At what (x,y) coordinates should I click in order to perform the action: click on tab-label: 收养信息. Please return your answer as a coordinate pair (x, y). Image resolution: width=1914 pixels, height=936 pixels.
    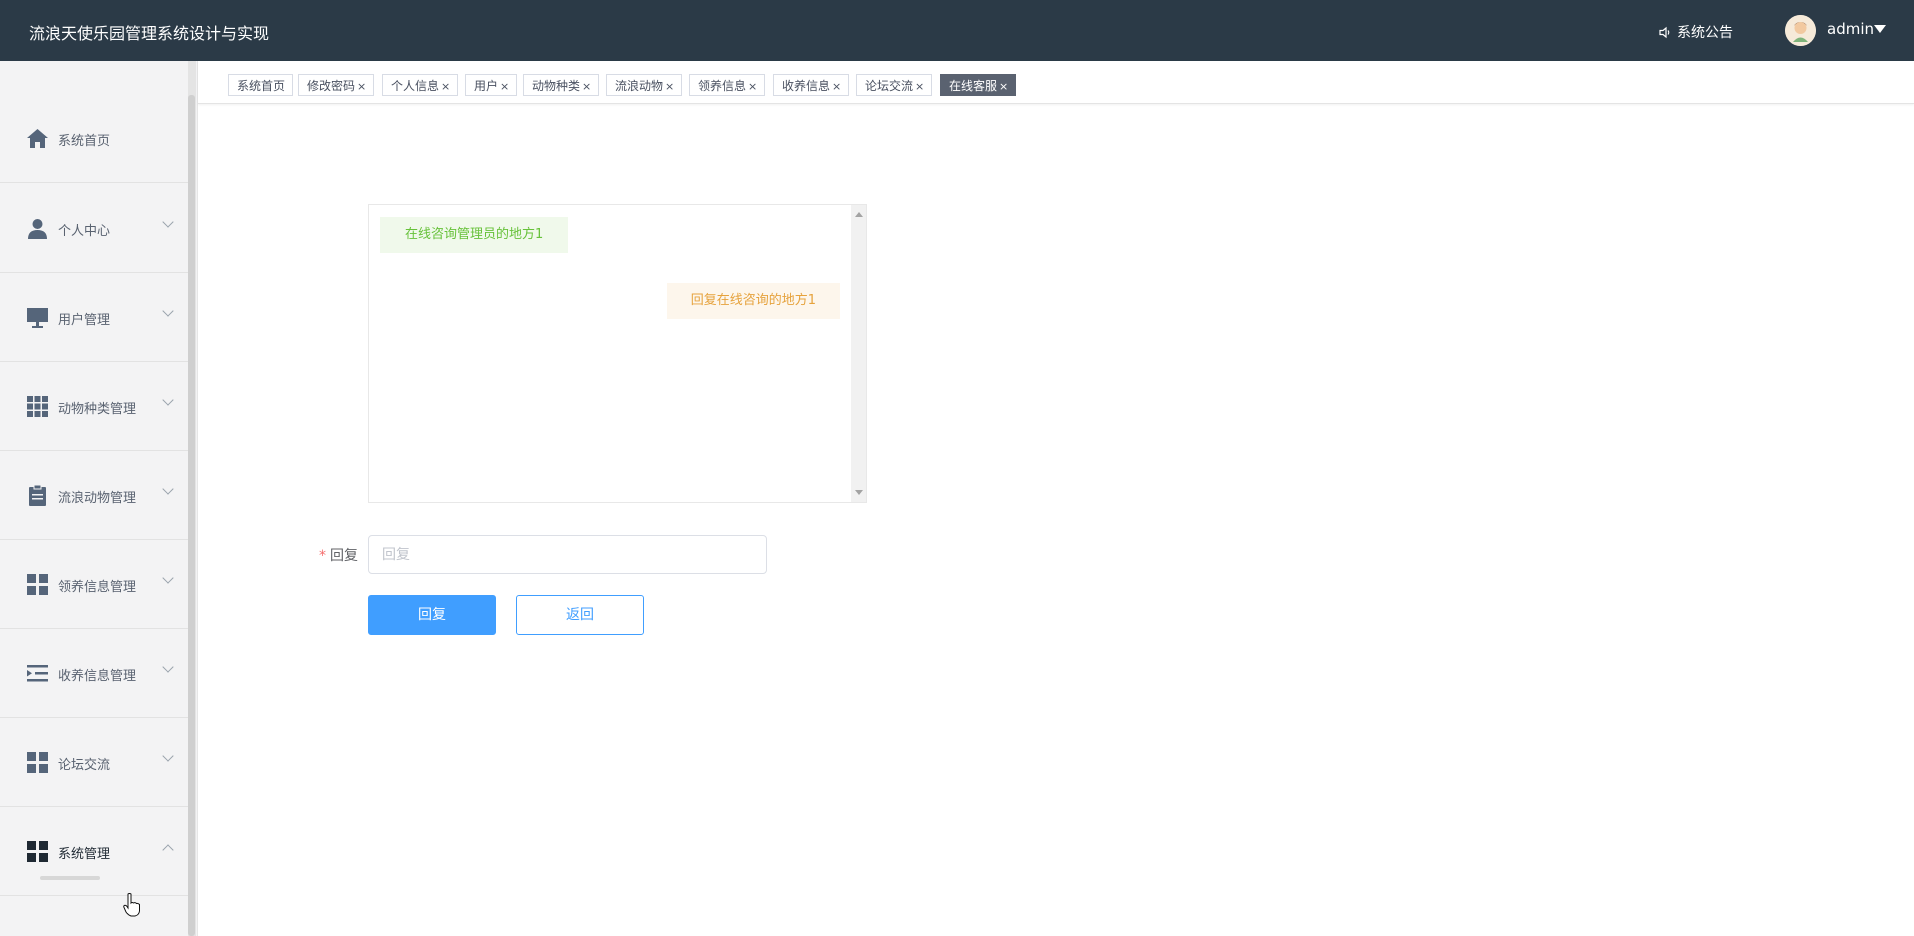
    Looking at the image, I should click on (806, 86).